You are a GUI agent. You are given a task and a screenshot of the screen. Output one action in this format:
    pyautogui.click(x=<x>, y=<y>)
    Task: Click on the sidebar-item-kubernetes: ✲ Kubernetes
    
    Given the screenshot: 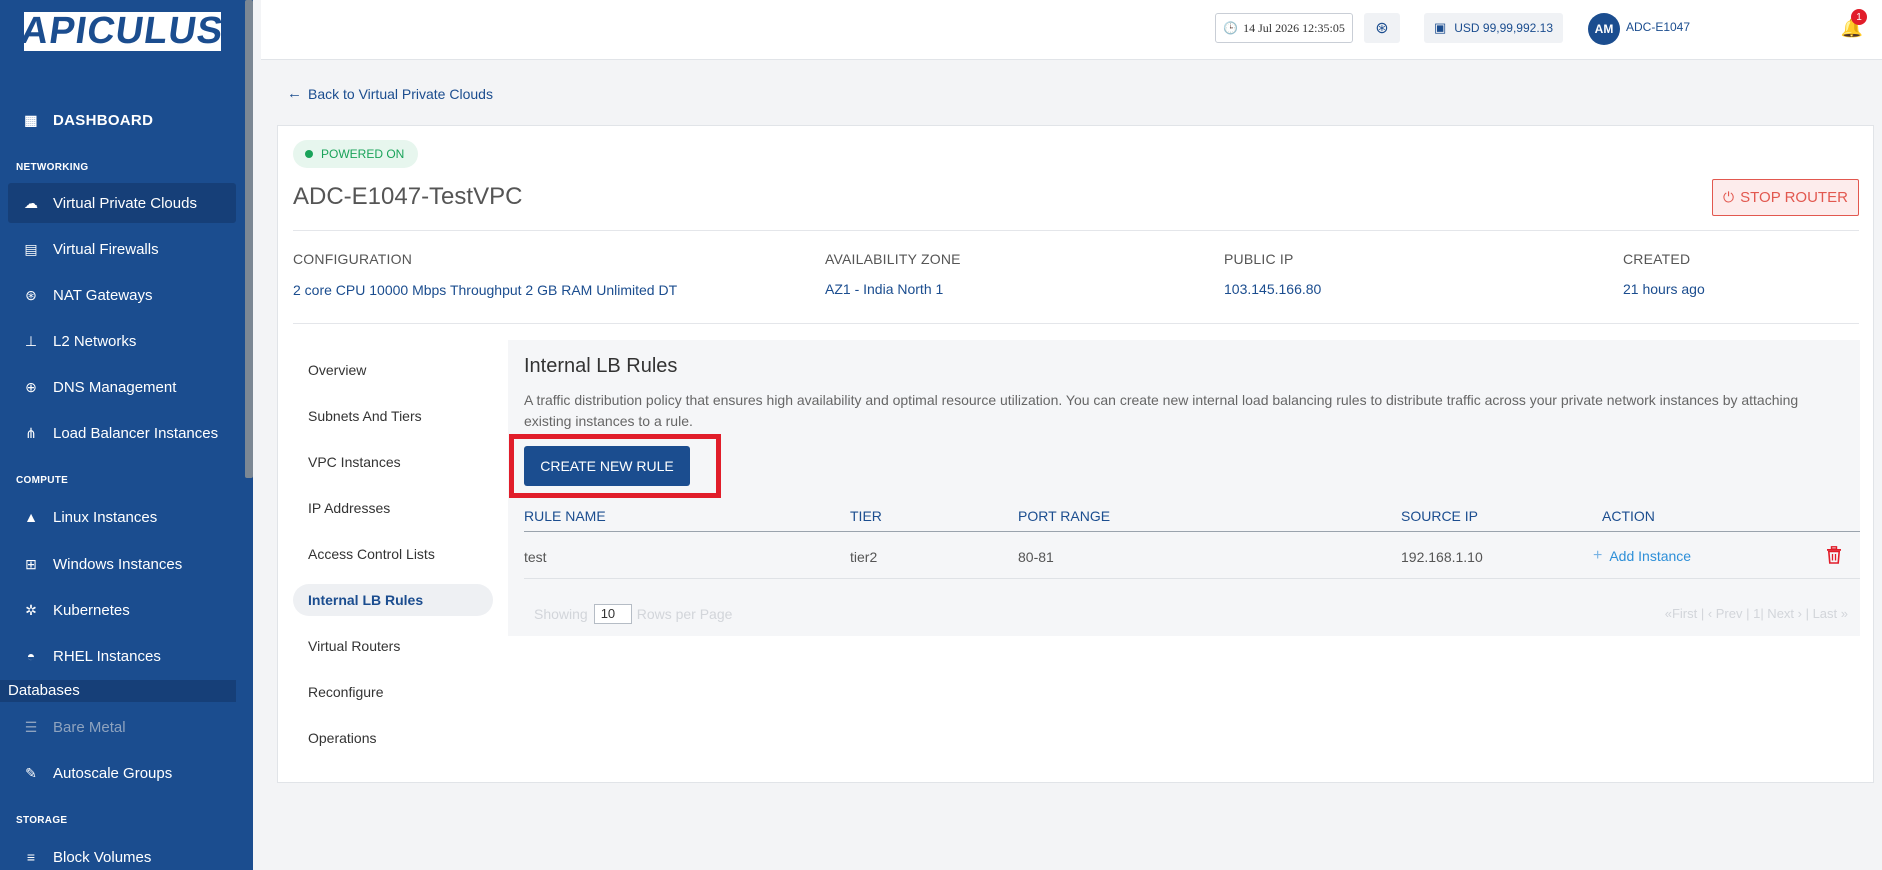 What is the action you would take?
    pyautogui.click(x=122, y=610)
    